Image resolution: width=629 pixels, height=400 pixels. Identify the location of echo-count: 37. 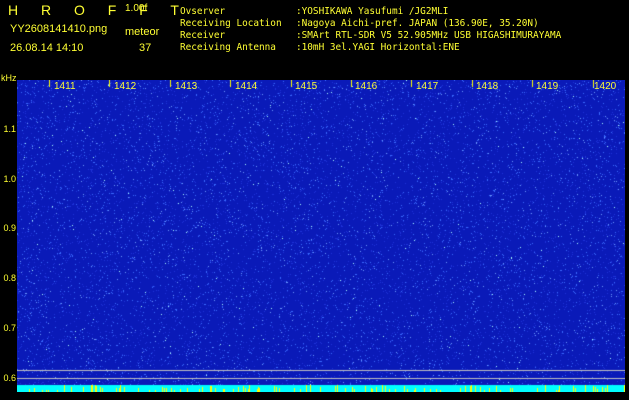
(145, 48).